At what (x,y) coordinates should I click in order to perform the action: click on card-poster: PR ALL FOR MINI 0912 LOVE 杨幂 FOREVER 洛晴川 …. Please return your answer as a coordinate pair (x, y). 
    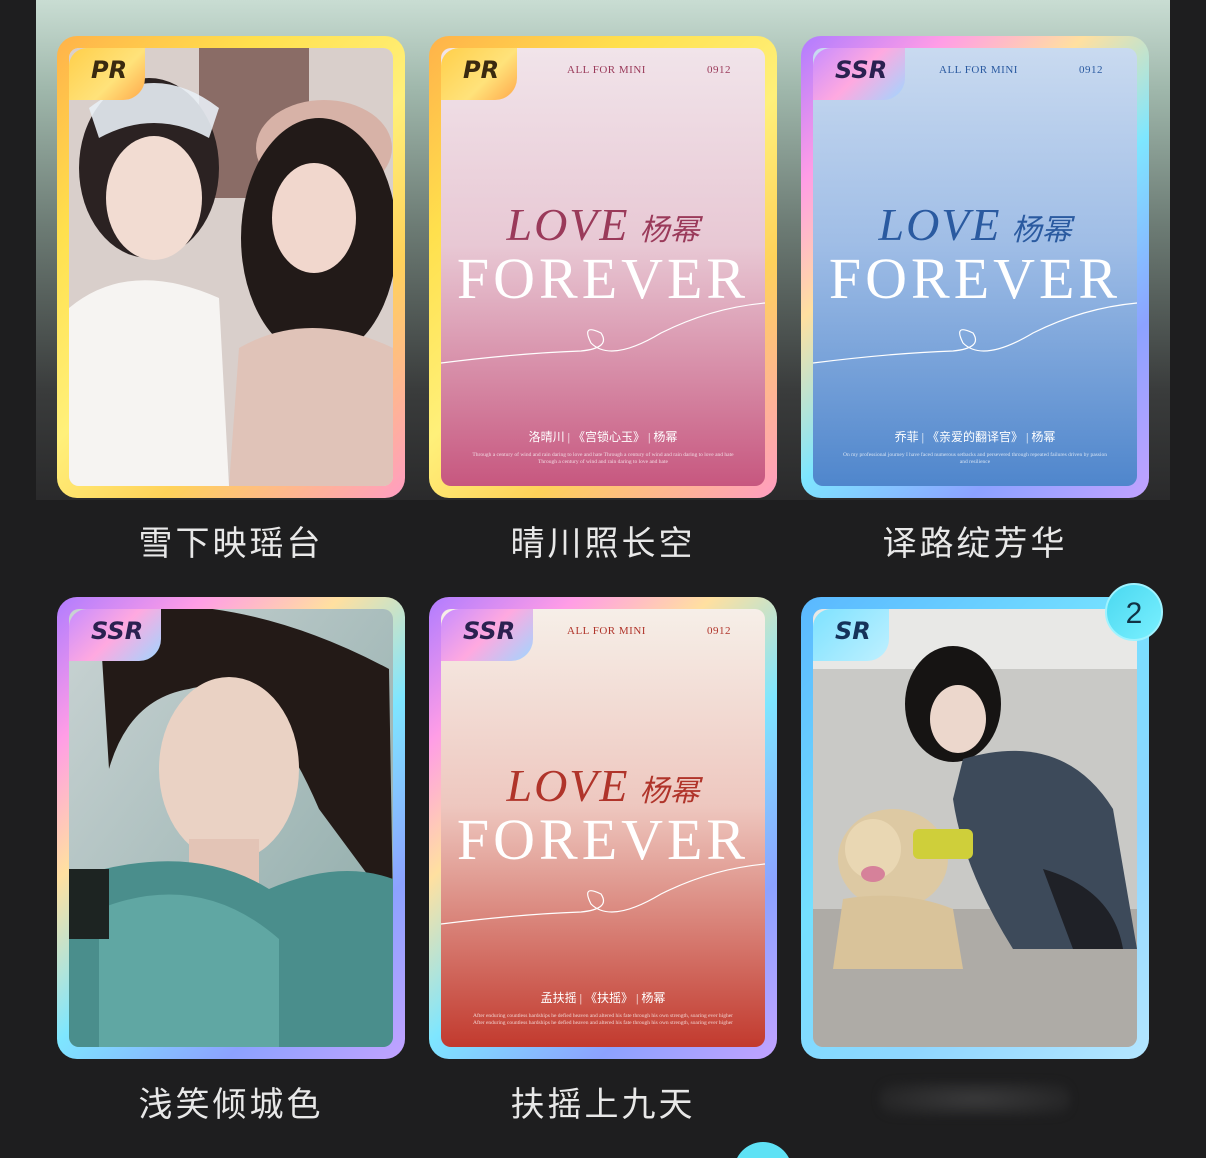
    Looking at the image, I should click on (603, 267).